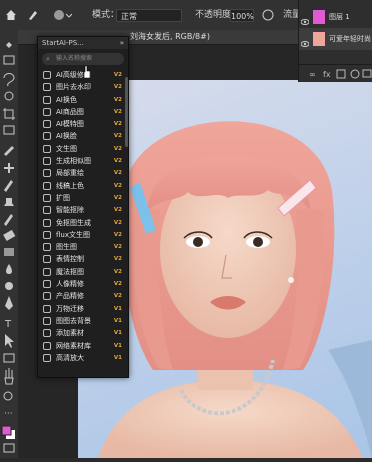 This screenshot has height=462, width=372. What do you see at coordinates (83, 198) in the screenshot?
I see `plugin-list-item: 扩图 V2` at bounding box center [83, 198].